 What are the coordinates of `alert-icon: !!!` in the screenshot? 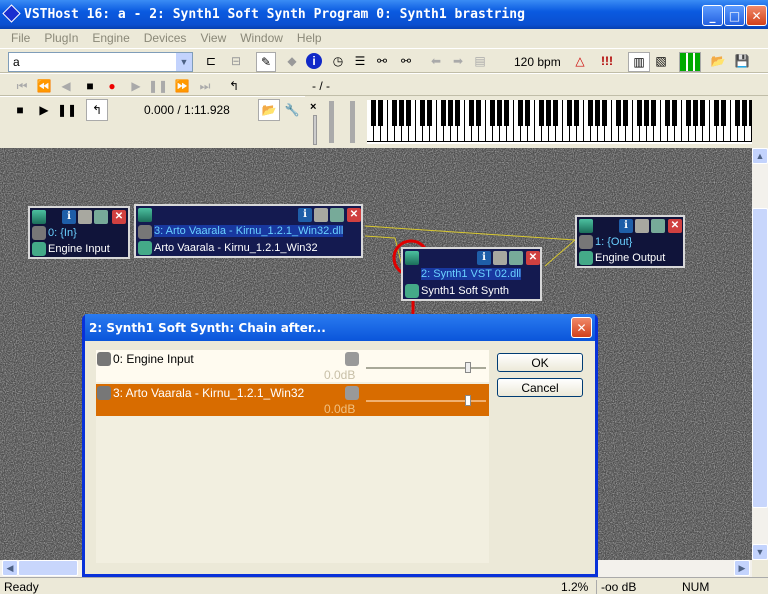 It's located at (607, 61).